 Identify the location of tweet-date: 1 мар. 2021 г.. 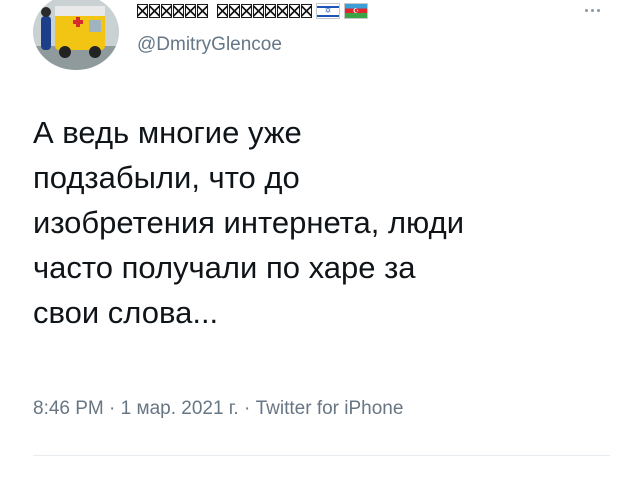
(180, 408).